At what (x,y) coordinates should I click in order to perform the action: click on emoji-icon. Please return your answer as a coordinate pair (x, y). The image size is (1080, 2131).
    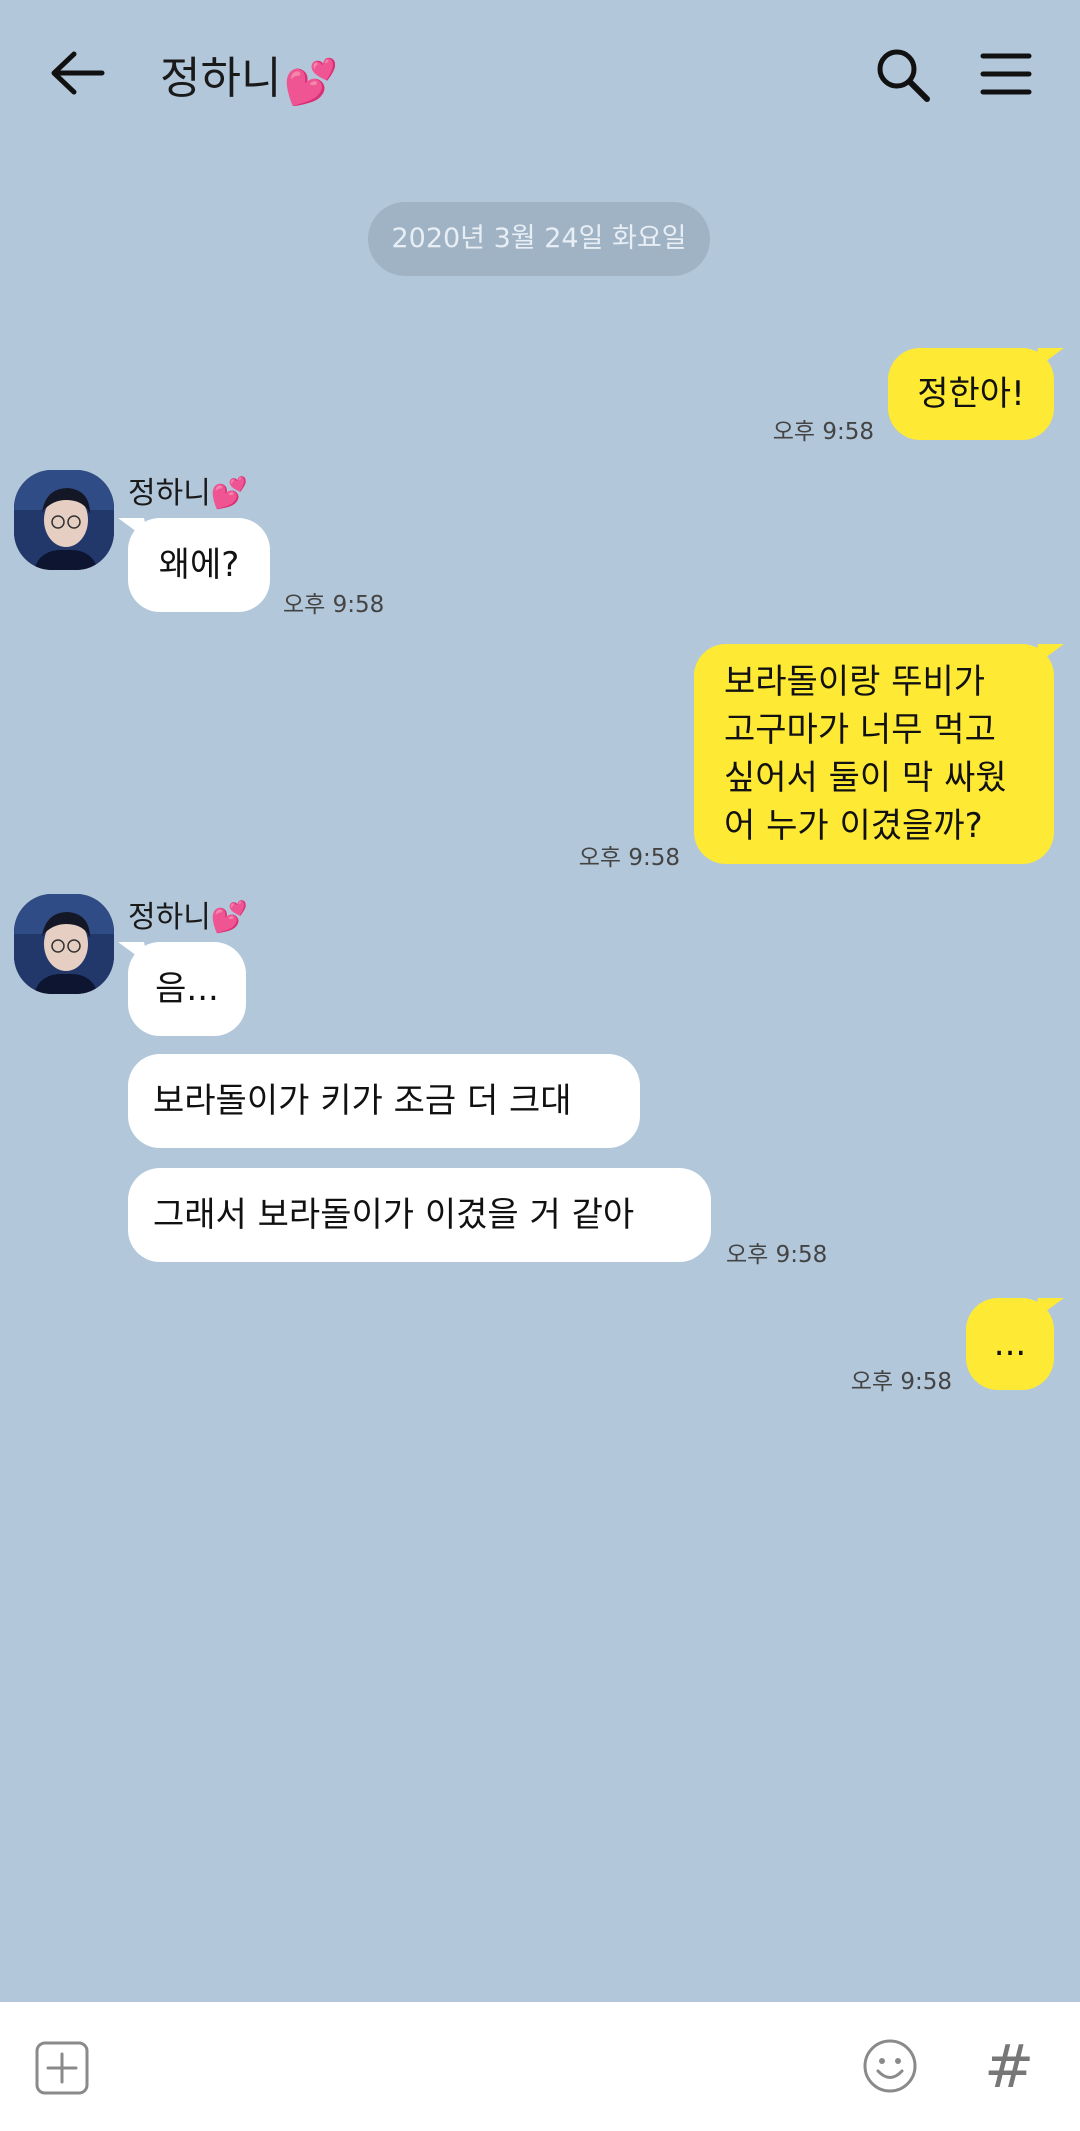
    Looking at the image, I should click on (890, 2066).